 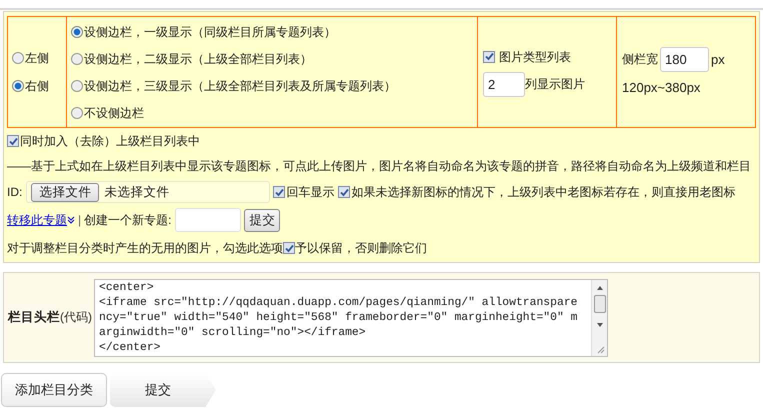 What do you see at coordinates (114, 113) in the screenshot?
I see `radio-label: 不设侧边栏` at bounding box center [114, 113].